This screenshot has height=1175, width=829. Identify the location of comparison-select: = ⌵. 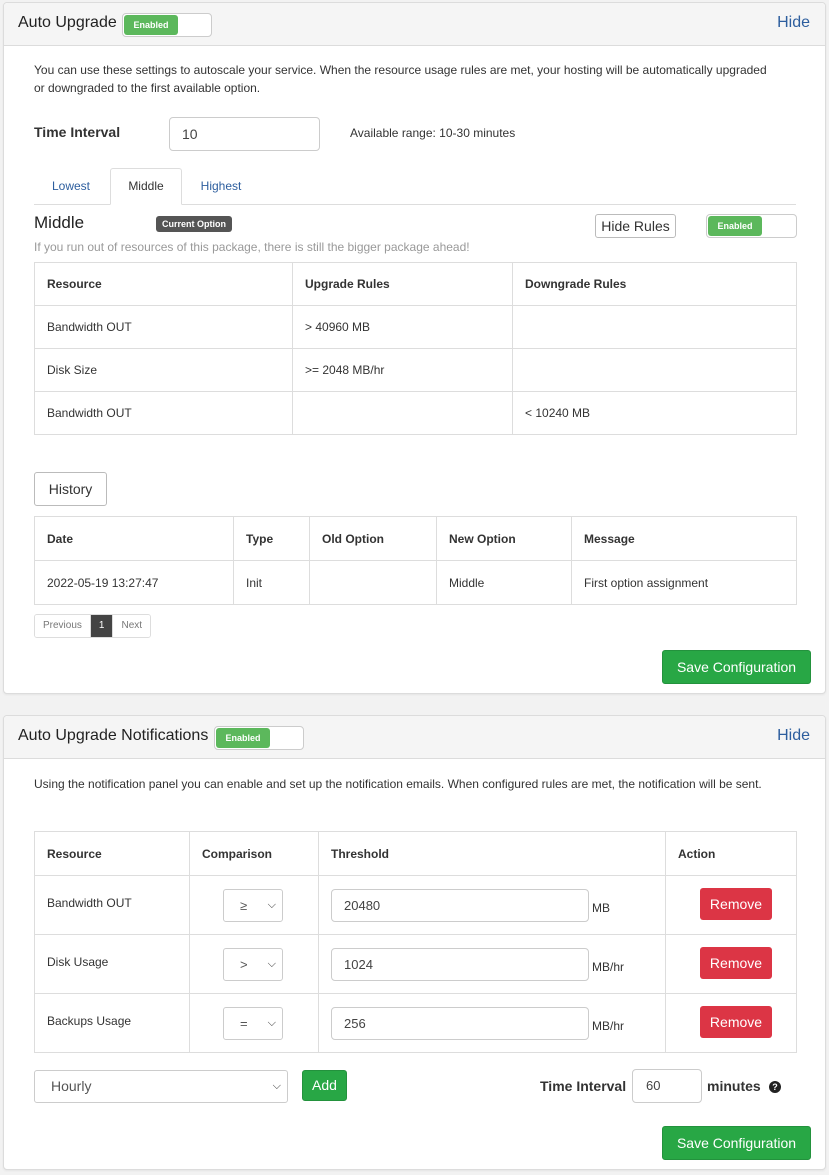
(253, 1023).